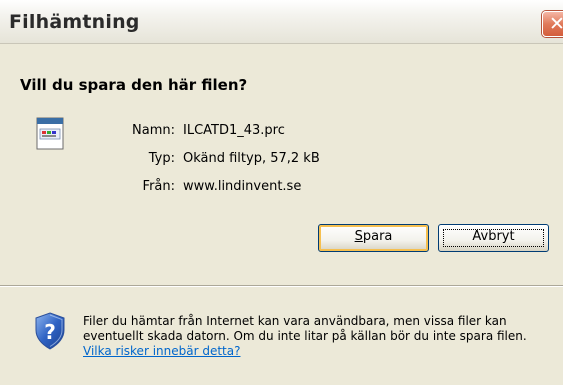 The width and height of the screenshot is (563, 385). Describe the element at coordinates (281, 22) in the screenshot. I see `title-bar: Filhämtning ✕` at that location.